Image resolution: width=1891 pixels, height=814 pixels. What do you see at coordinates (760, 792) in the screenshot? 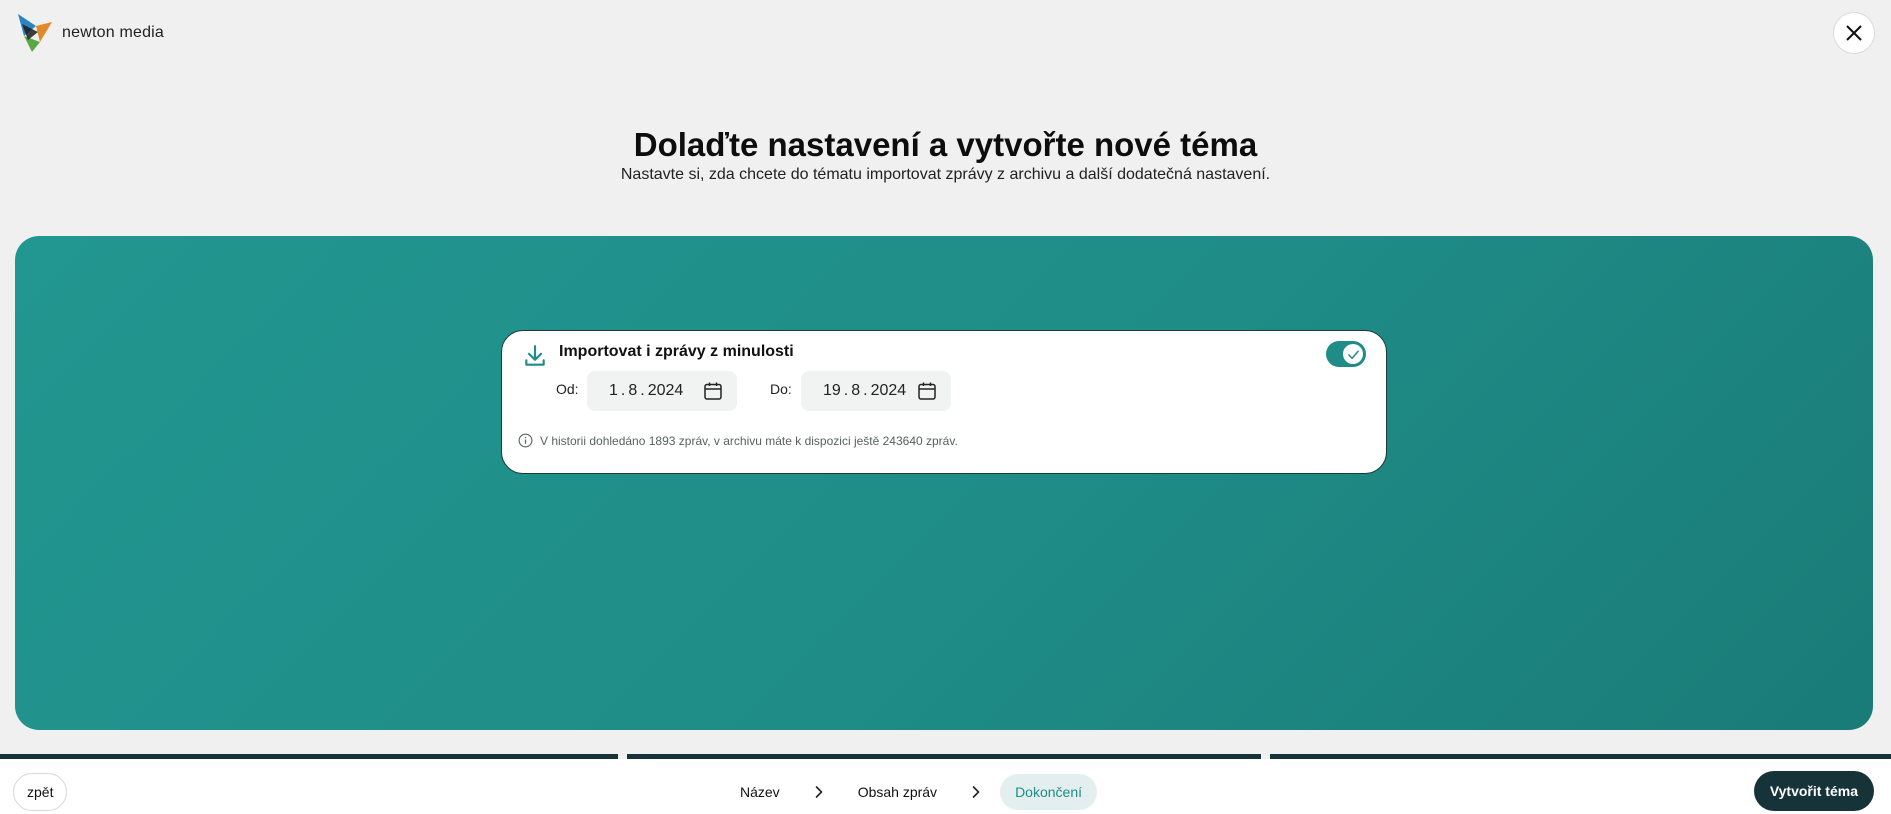
I see `step-nazev: Název` at bounding box center [760, 792].